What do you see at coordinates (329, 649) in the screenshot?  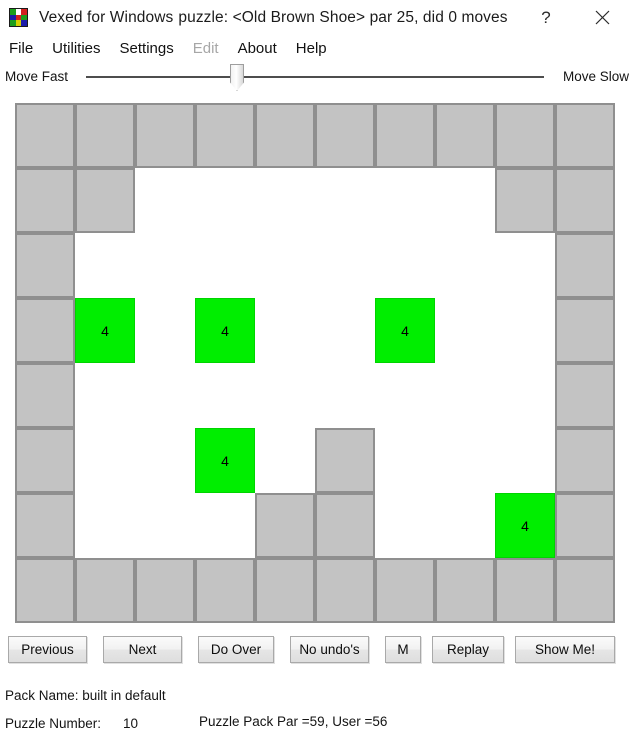 I see `no-undos-button: No undo's` at bounding box center [329, 649].